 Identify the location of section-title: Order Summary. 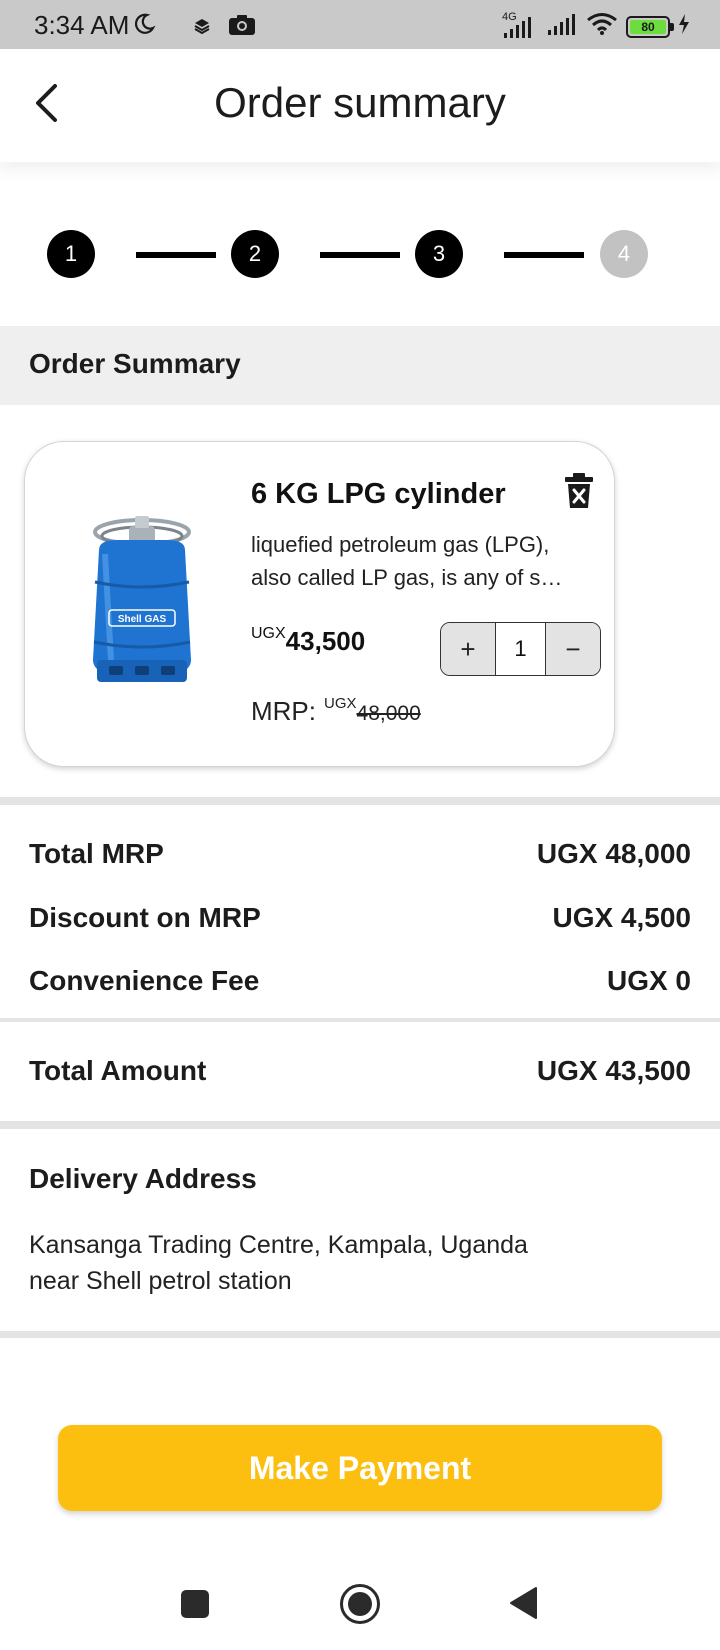
(135, 363).